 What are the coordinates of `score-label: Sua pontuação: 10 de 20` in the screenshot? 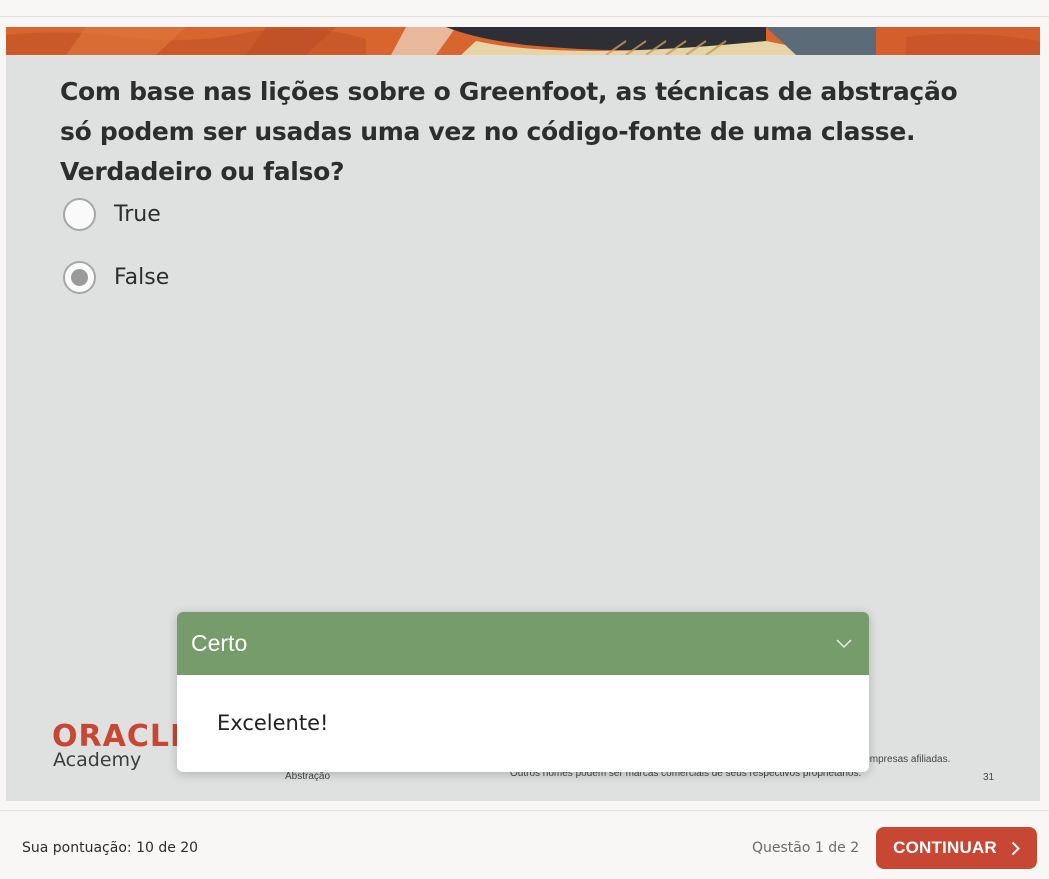 It's located at (110, 848).